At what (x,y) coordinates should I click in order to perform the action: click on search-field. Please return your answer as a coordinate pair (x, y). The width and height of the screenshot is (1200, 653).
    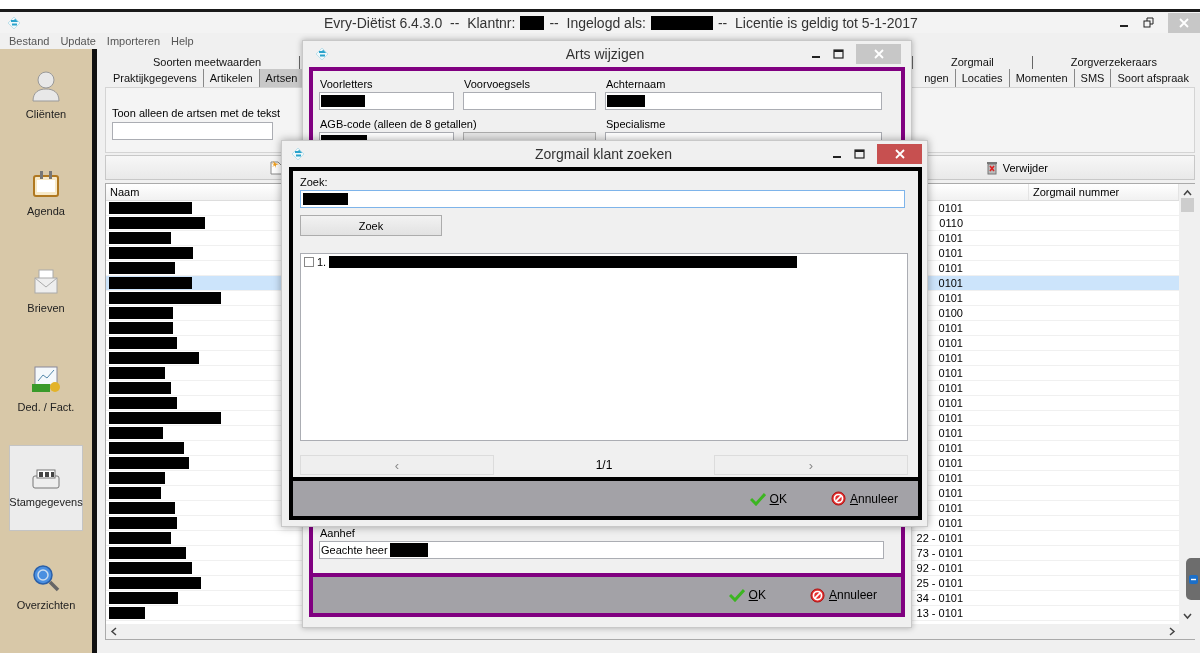
    Looking at the image, I should click on (602, 199).